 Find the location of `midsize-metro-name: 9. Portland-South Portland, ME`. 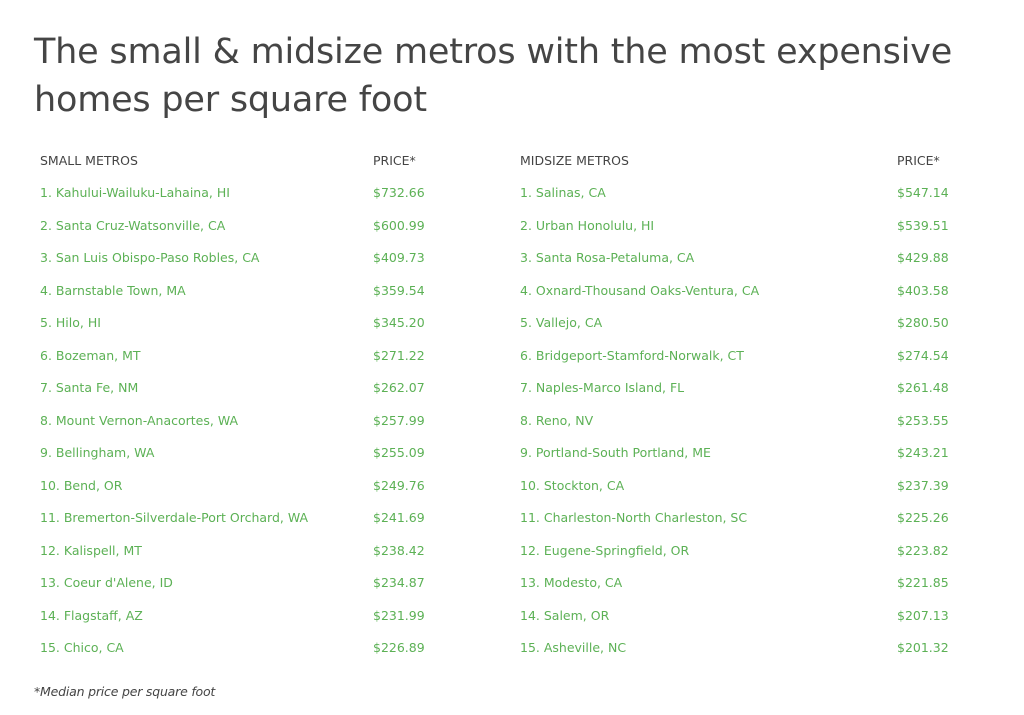

midsize-metro-name: 9. Portland-South Portland, ME is located at coordinates (615, 452).